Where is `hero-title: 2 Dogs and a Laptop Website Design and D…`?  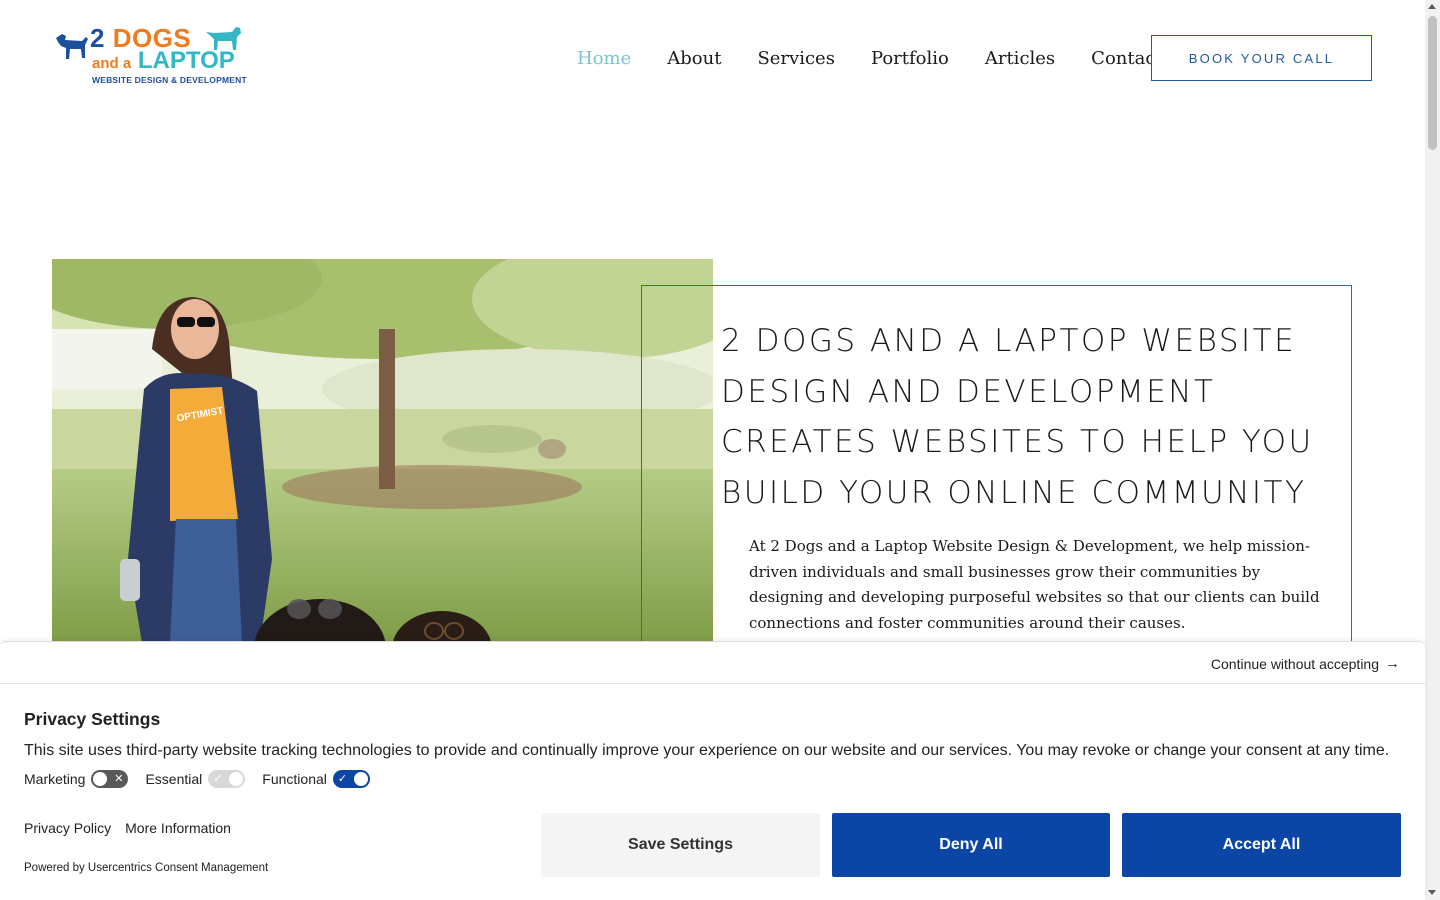 hero-title: 2 Dogs and a Laptop Website Design and D… is located at coordinates (1017, 417).